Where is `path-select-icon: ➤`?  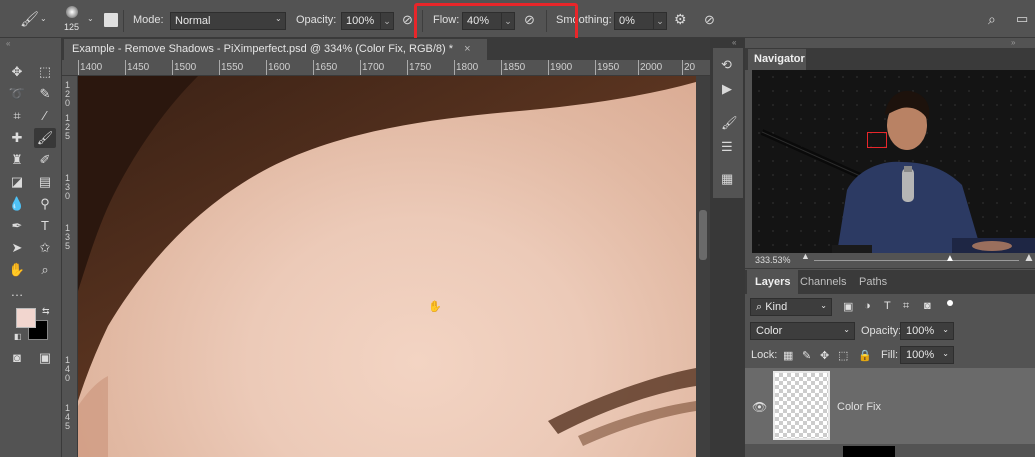 path-select-icon: ➤ is located at coordinates (17, 248).